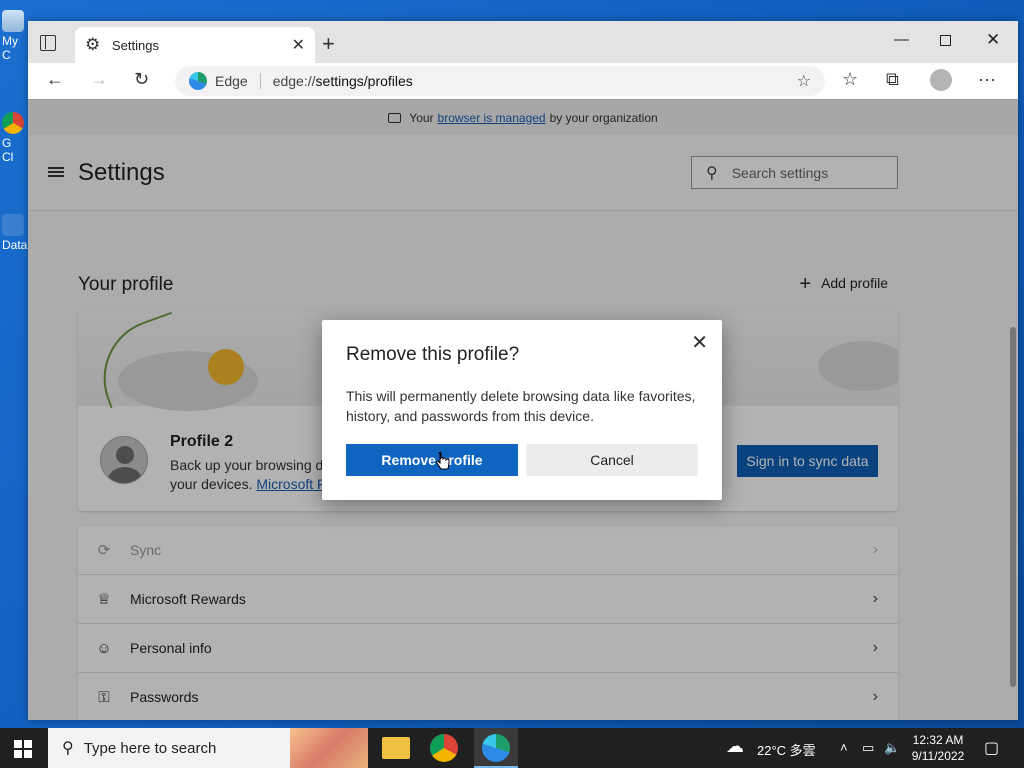 The height and width of the screenshot is (768, 1024). I want to click on dialog-title: Remove this profile?, so click(433, 354).